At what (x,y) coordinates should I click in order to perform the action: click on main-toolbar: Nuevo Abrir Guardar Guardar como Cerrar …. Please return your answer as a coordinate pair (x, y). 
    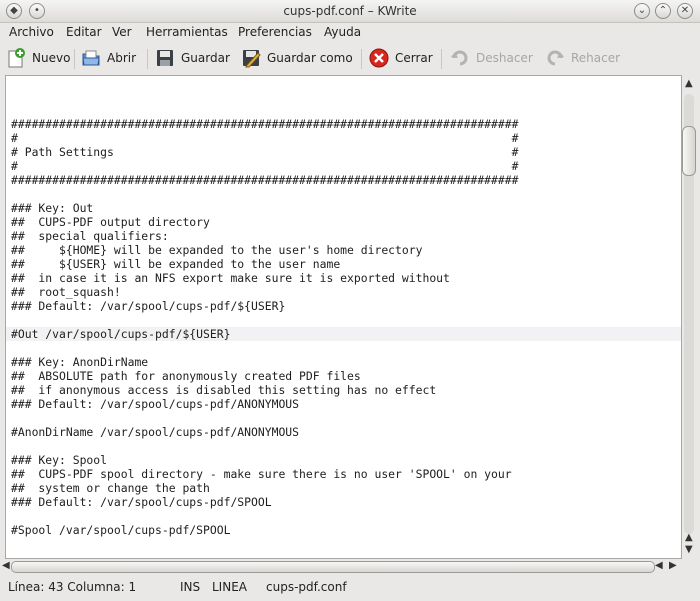
    Looking at the image, I should click on (350, 58).